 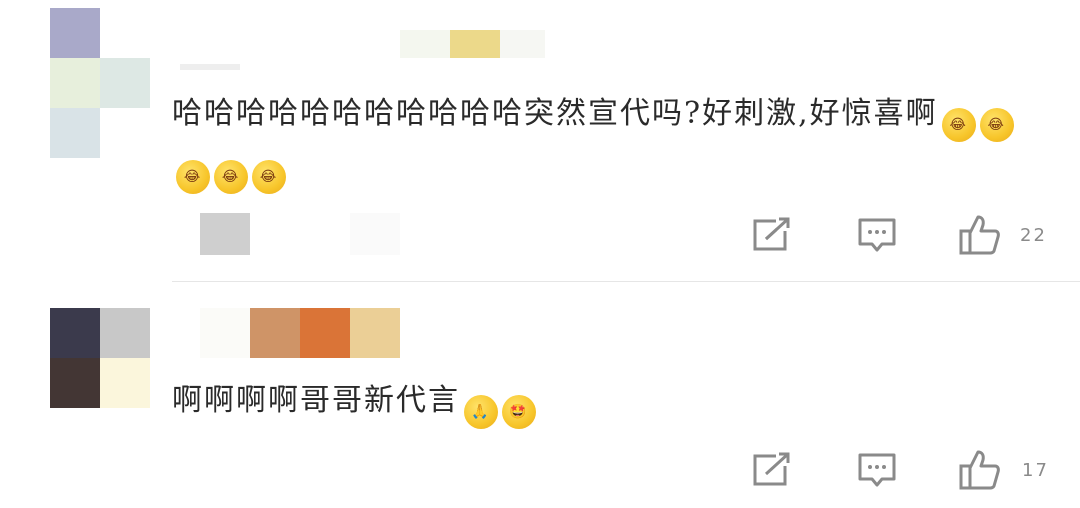 I want to click on praying-emoji: 🙏, so click(x=481, y=412).